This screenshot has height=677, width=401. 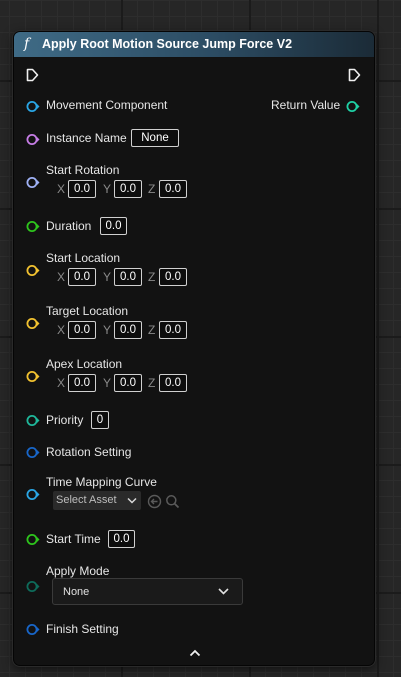 I want to click on apex-location-z-label: Z, so click(x=152, y=383).